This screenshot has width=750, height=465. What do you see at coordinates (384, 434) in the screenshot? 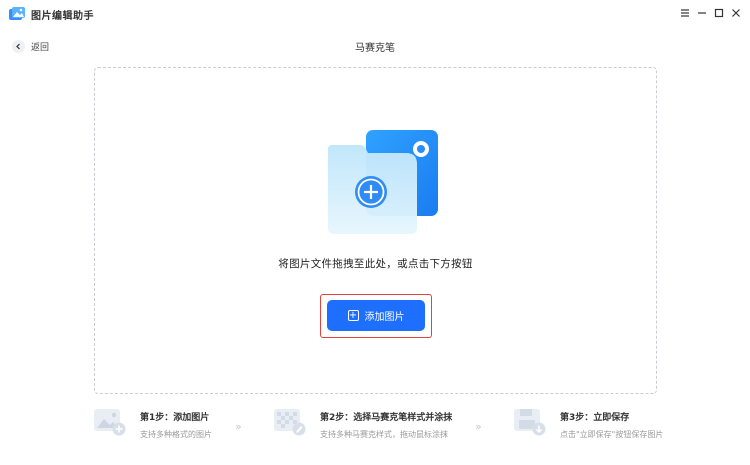
I see `step-2-desc: 支持多种马赛克样式，拖动鼠标涂抹` at bounding box center [384, 434].